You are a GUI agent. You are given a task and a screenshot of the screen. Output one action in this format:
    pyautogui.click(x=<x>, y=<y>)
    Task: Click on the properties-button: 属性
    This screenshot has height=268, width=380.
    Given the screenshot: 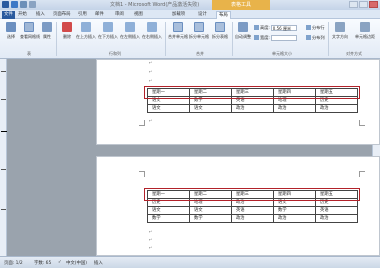 What is the action you would take?
    pyautogui.click(x=47, y=36)
    